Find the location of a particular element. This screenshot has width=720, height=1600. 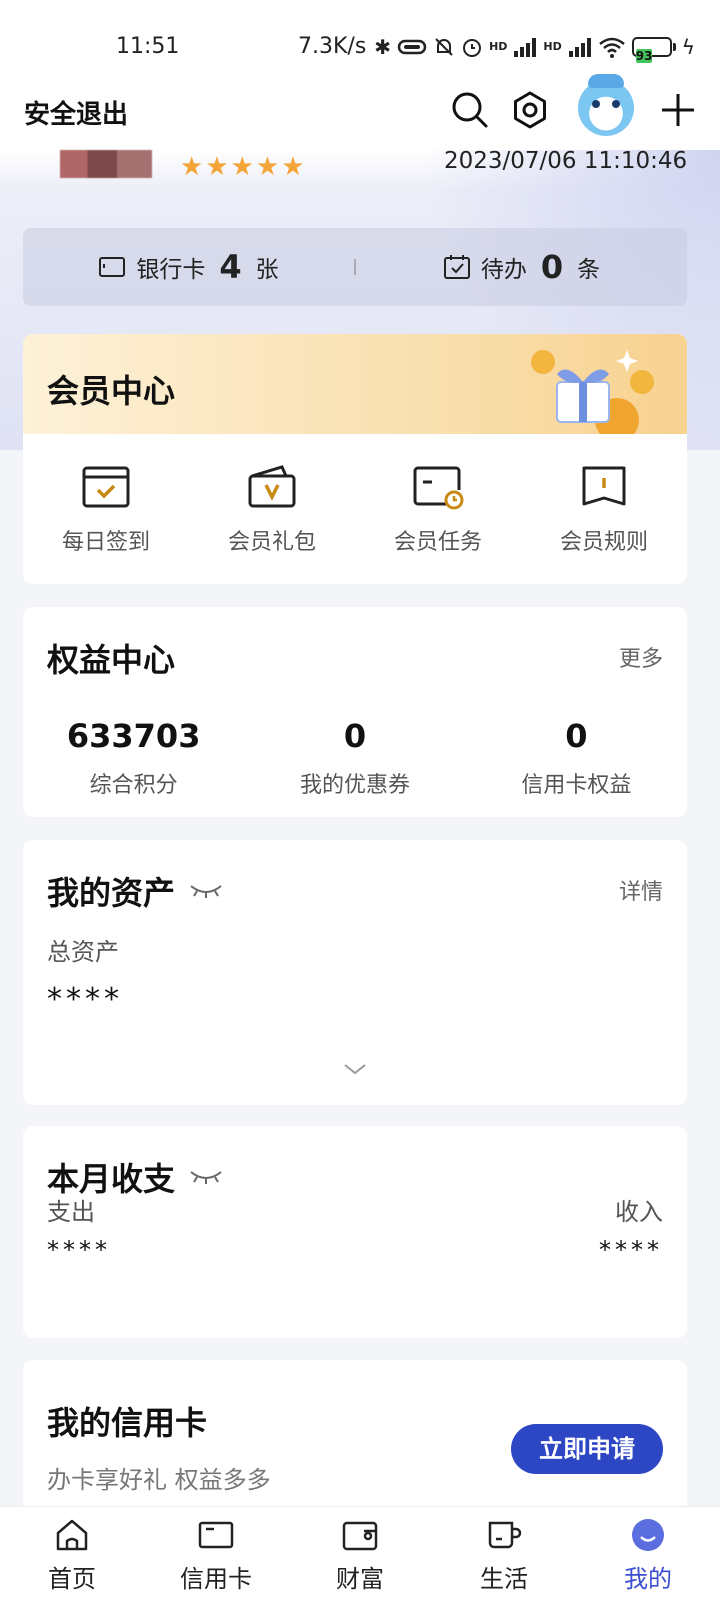

bottom-tab-bar: 首页 信用卡 财富 生活 我的 is located at coordinates (360, 1553).